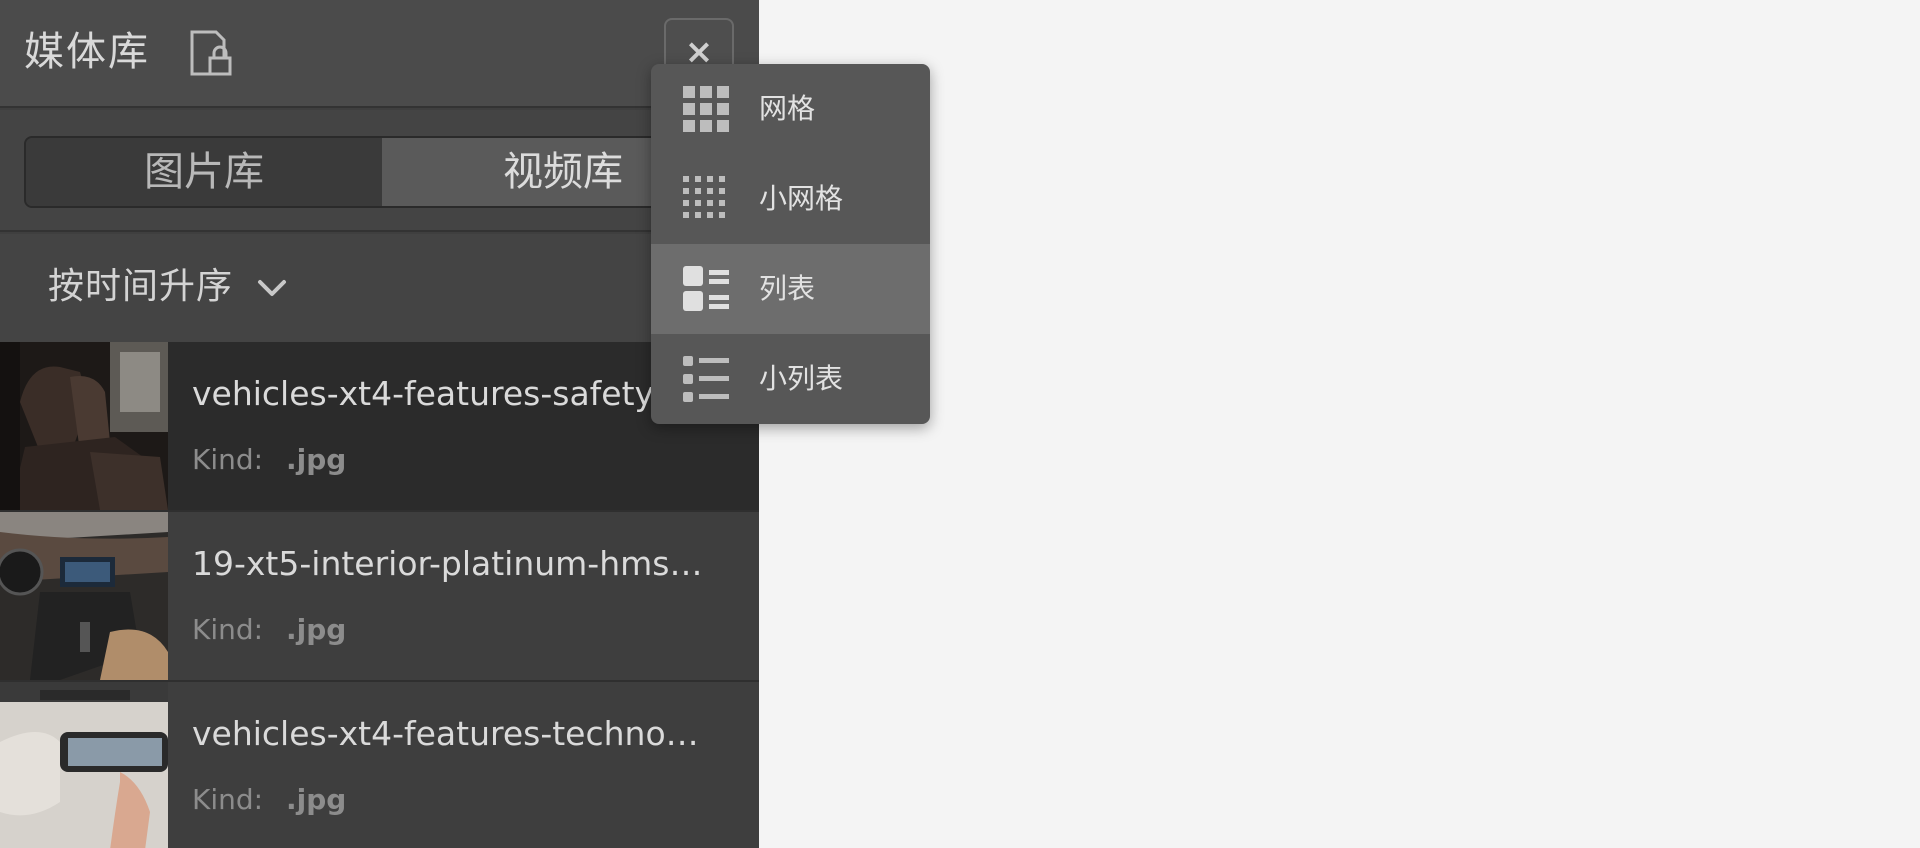  Describe the element at coordinates (84, 596) in the screenshot. I see `thumbnail-dashboard` at that location.